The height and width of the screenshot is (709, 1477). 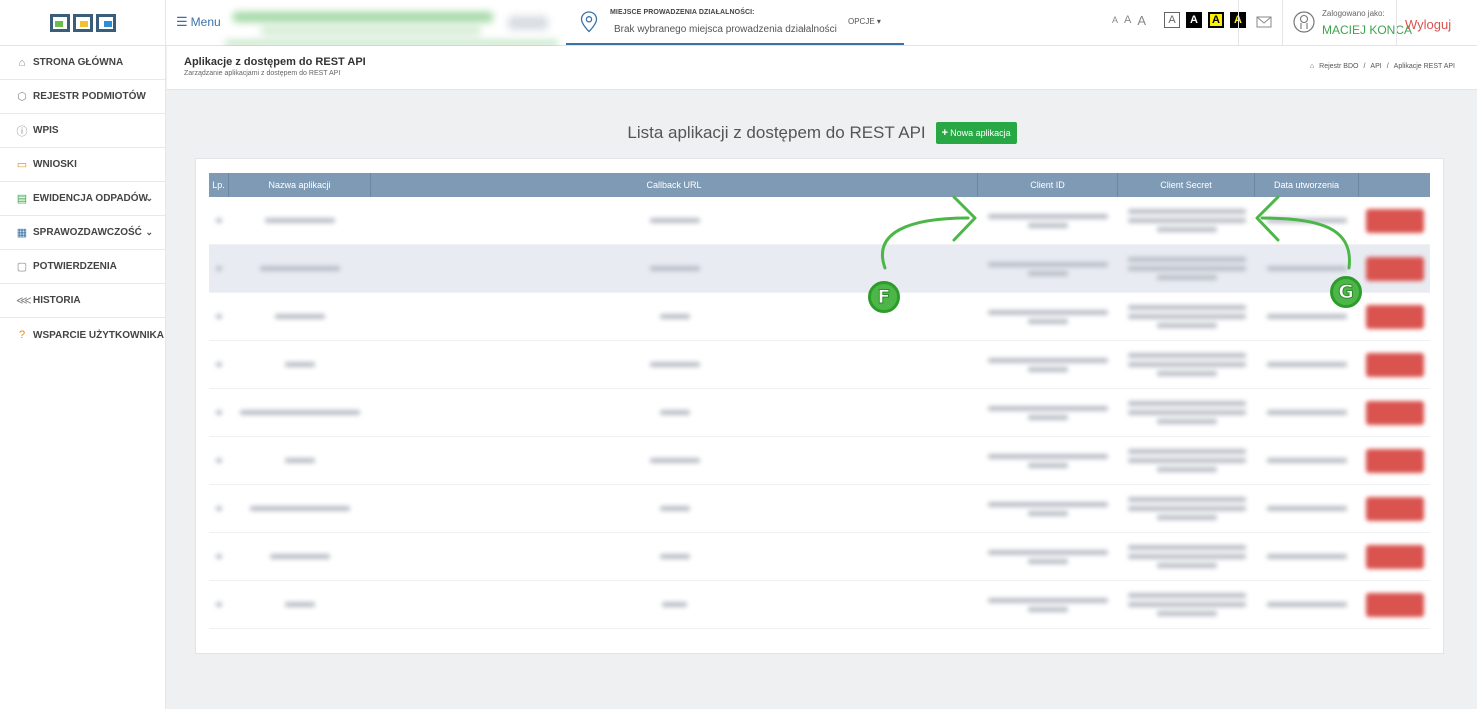 I want to click on sidebar-item-reporting: ▦ SPRAWOZDAWCZOŚĆ ⌄, so click(x=82, y=233).